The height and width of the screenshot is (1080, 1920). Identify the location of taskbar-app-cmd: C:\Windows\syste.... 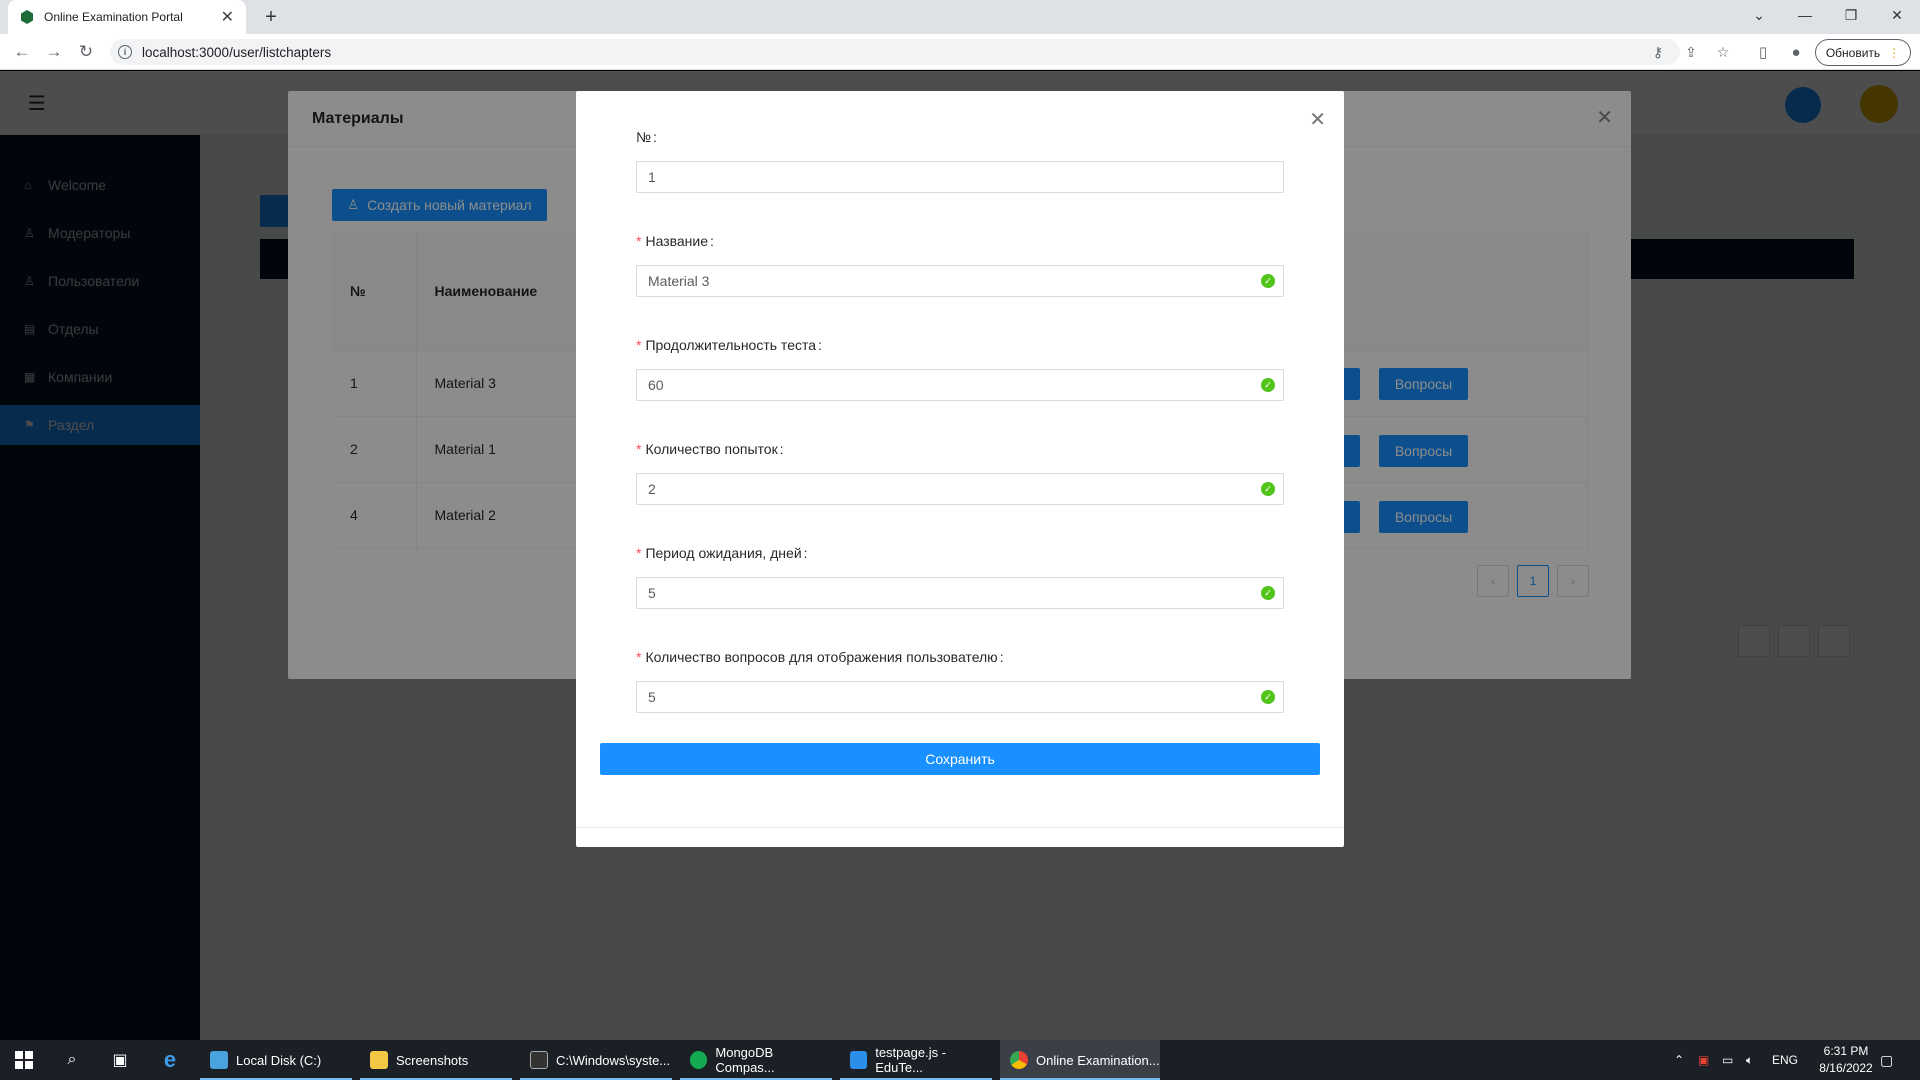
(596, 1060).